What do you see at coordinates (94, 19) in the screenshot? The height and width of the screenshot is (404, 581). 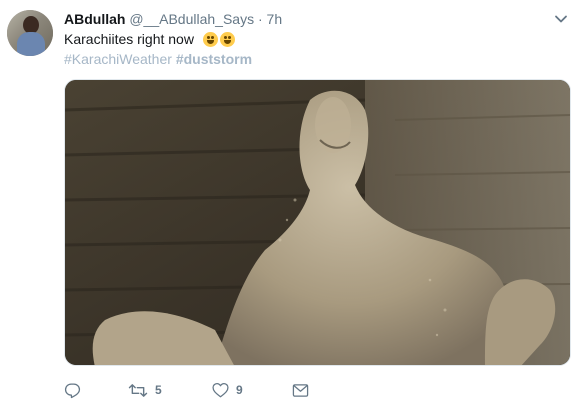 I see `display-name: ABdullah` at bounding box center [94, 19].